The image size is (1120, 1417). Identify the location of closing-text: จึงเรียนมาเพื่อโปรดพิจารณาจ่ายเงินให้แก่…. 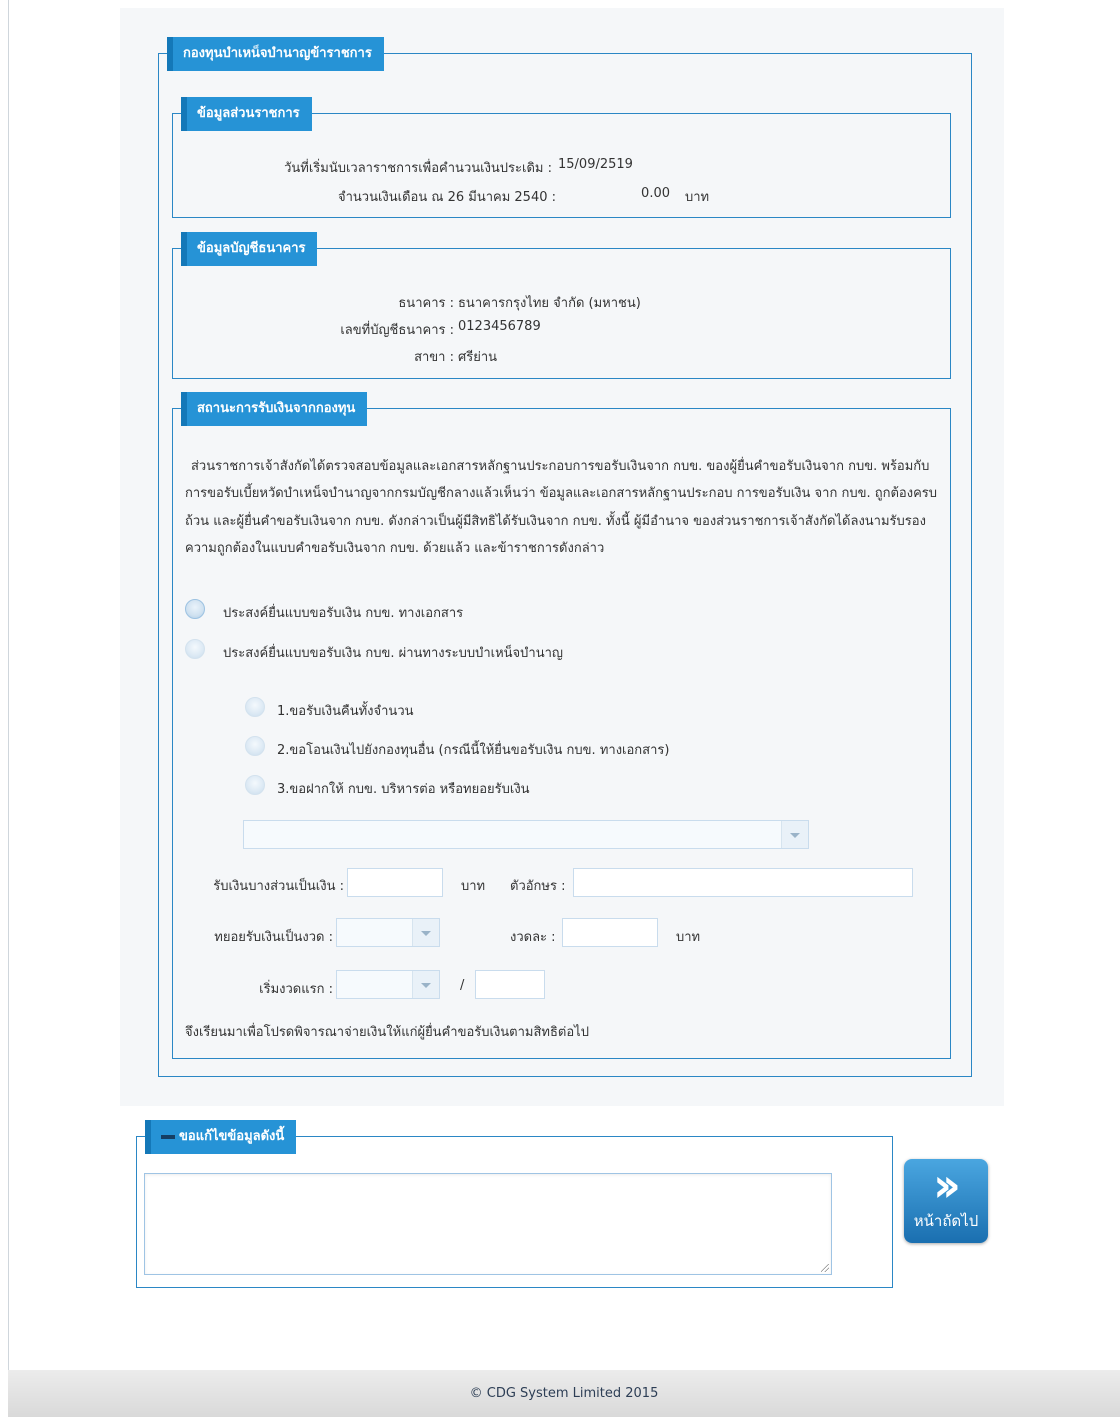
(387, 1032).